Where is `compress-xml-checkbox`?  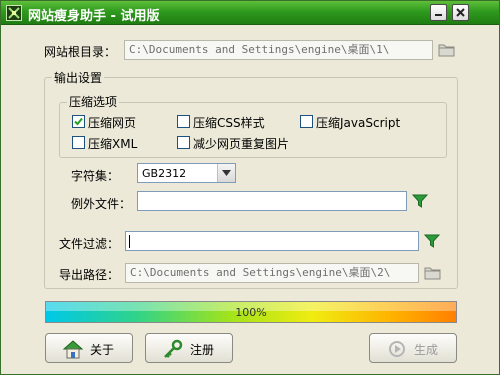
compress-xml-checkbox is located at coordinates (78, 142).